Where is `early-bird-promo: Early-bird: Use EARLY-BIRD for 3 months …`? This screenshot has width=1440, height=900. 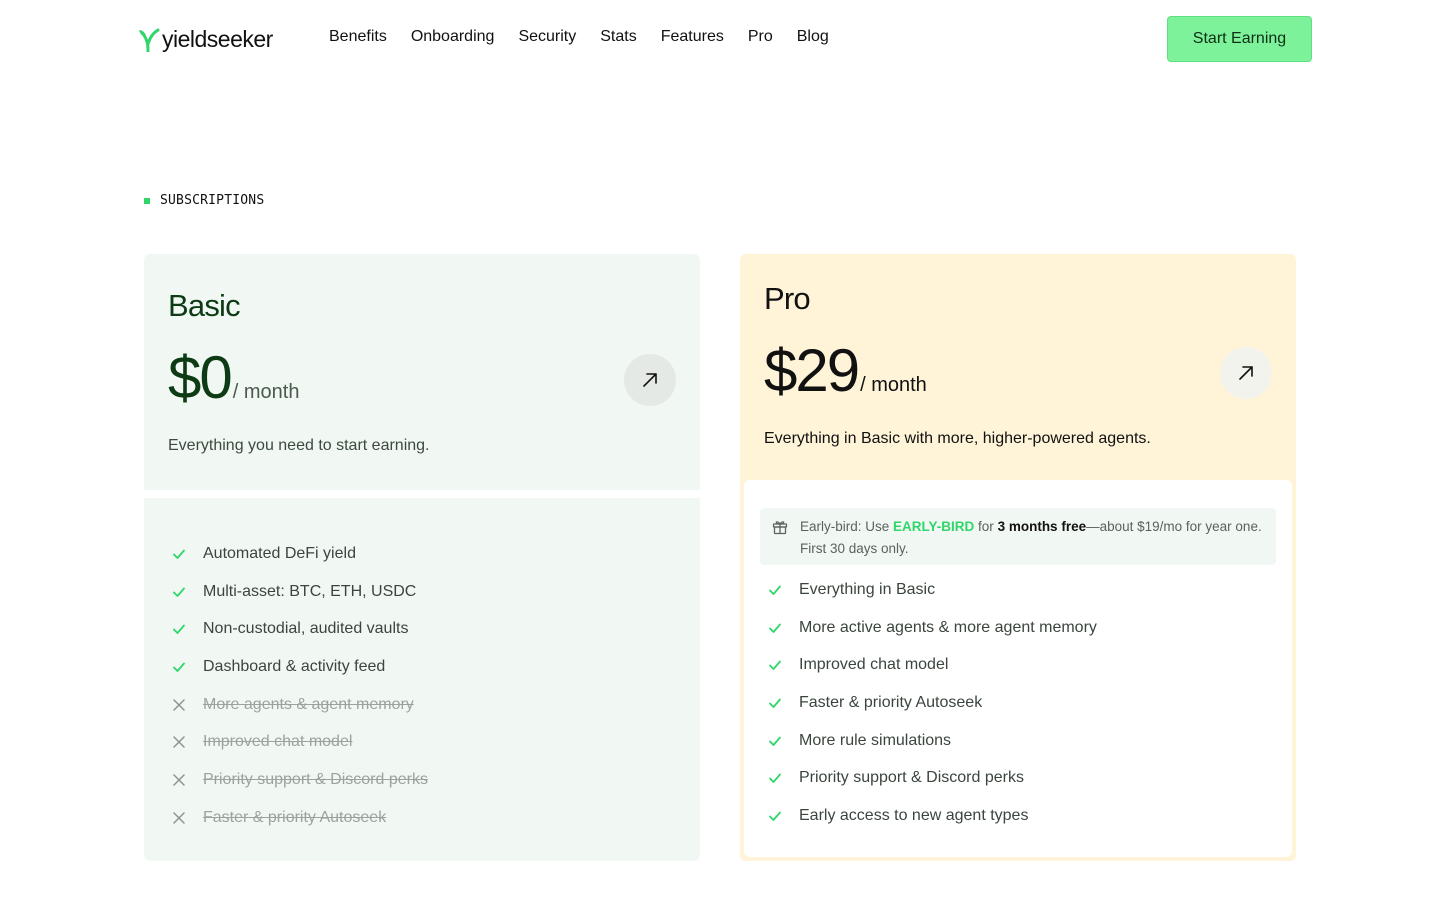
early-bird-promo: Early-bird: Use EARLY-BIRD for 3 months … is located at coordinates (1018, 536).